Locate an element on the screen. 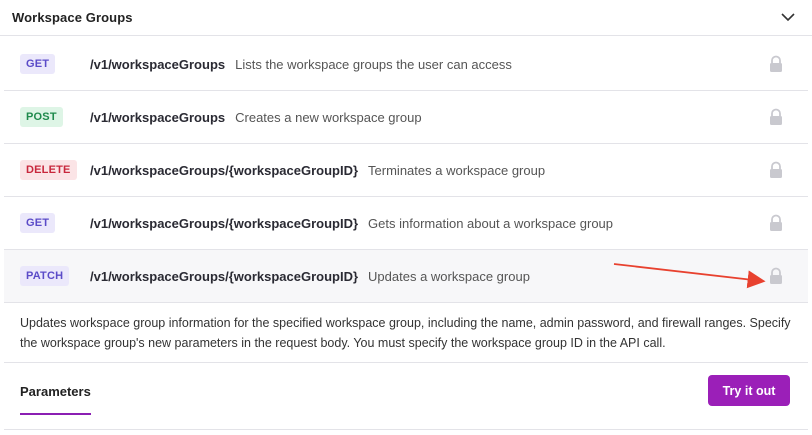 Image resolution: width=812 pixels, height=435 pixels. endpoint-description: Updates a workspace group is located at coordinates (449, 276).